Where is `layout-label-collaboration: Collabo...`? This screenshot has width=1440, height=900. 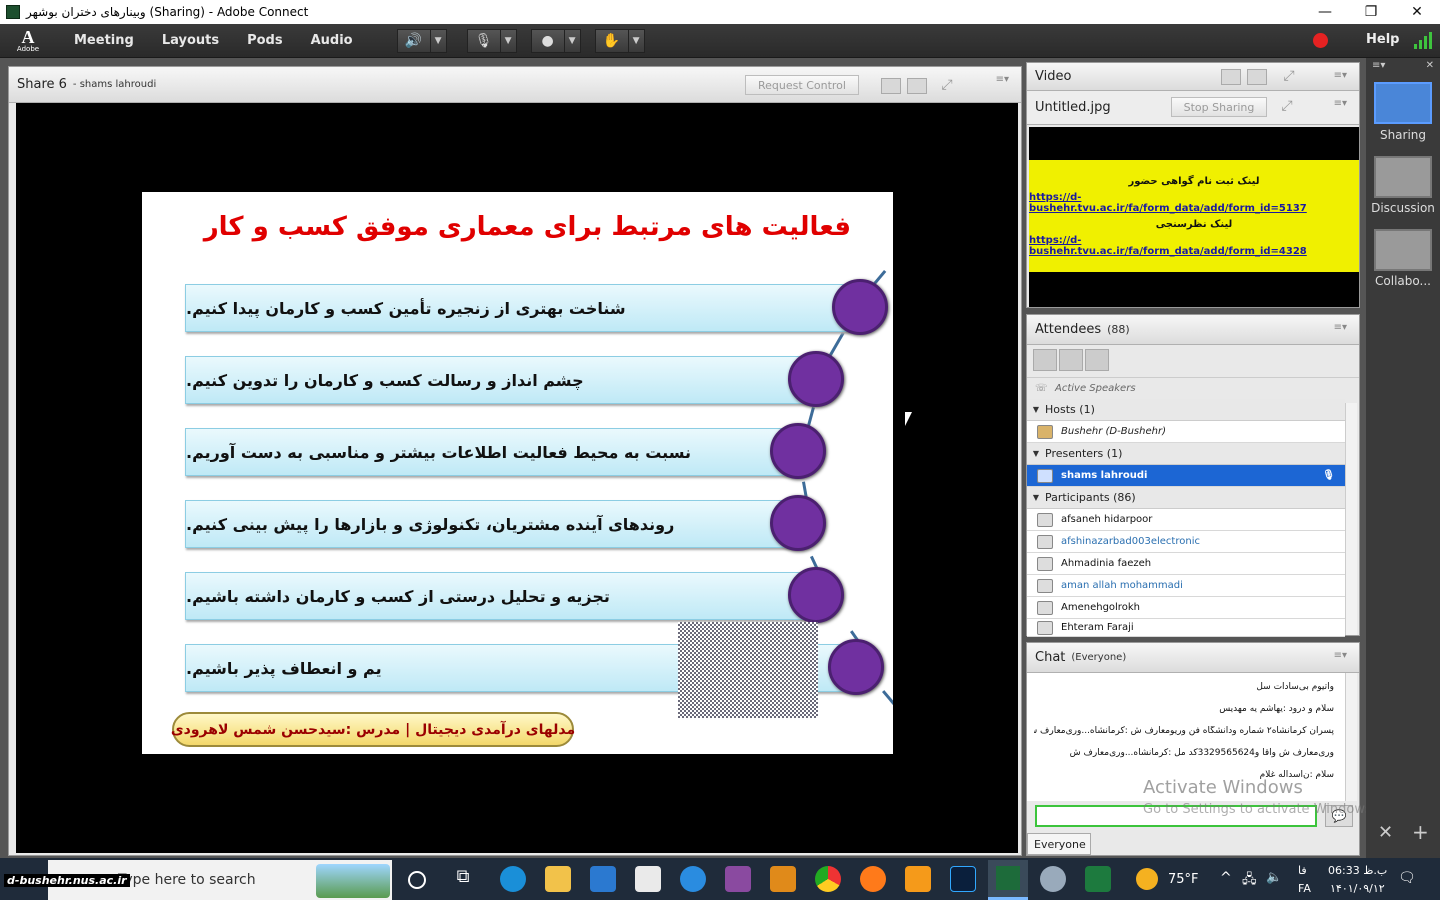 layout-label-collaboration: Collabo... is located at coordinates (1403, 281).